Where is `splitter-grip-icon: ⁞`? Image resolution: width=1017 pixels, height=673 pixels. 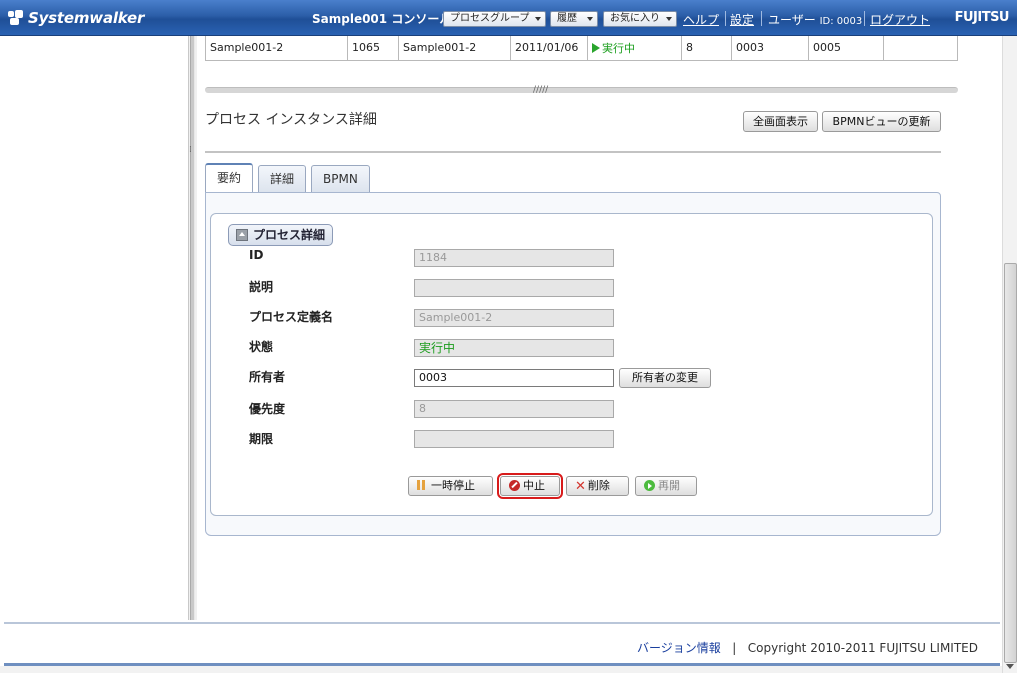
splitter-grip-icon: ⁞ is located at coordinates (190, 150).